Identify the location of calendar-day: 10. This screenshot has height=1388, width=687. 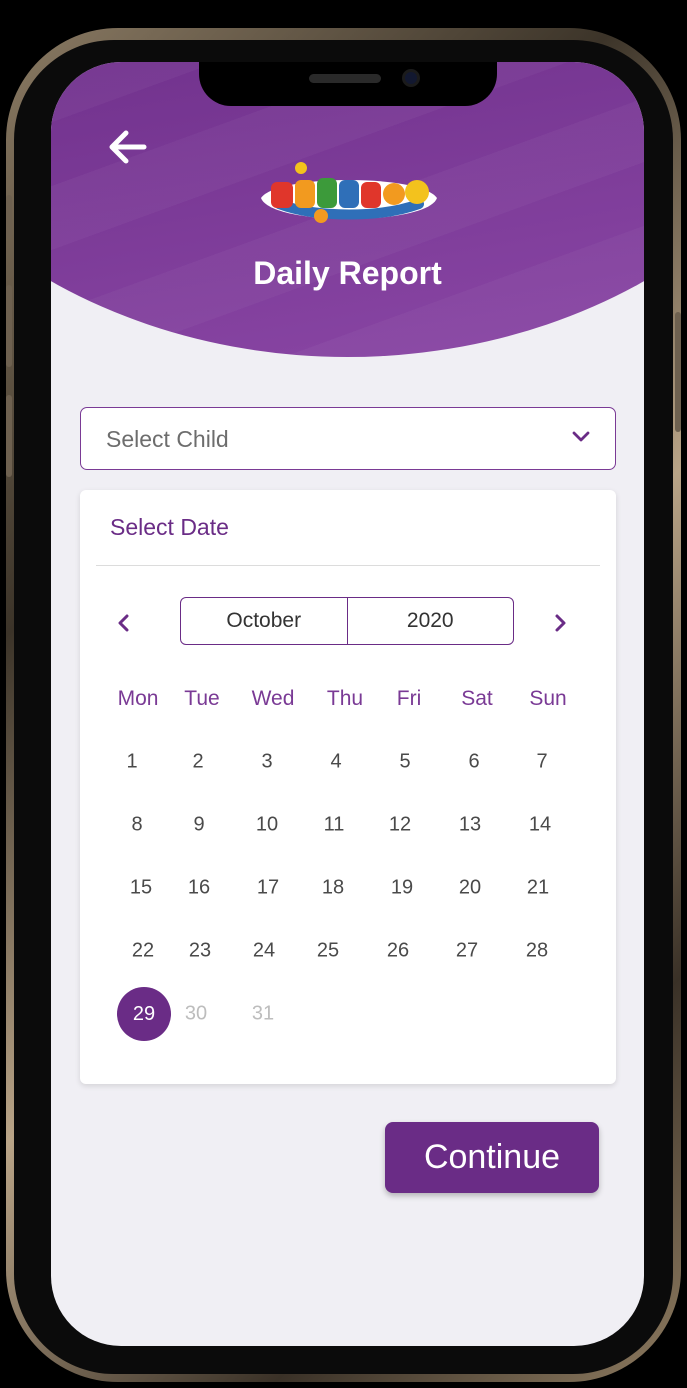
(267, 825).